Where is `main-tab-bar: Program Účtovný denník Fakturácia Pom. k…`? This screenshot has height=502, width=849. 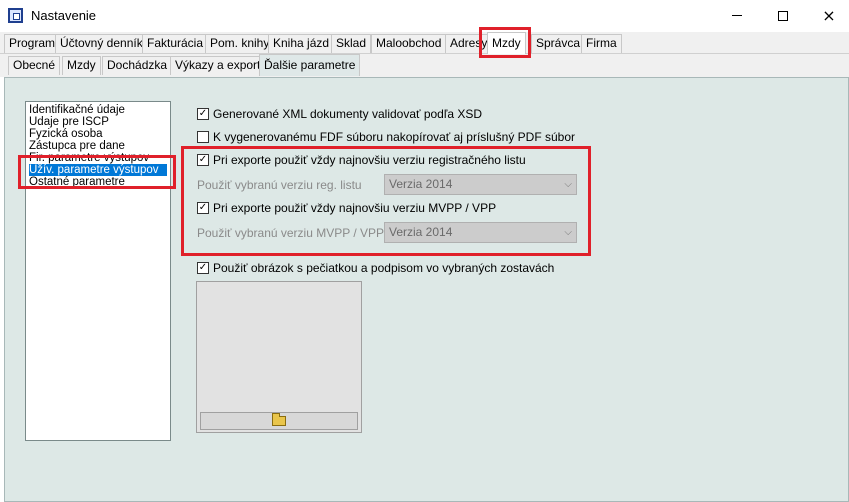
main-tab-bar: Program Účtovný denník Fakturácia Pom. k… is located at coordinates (424, 43).